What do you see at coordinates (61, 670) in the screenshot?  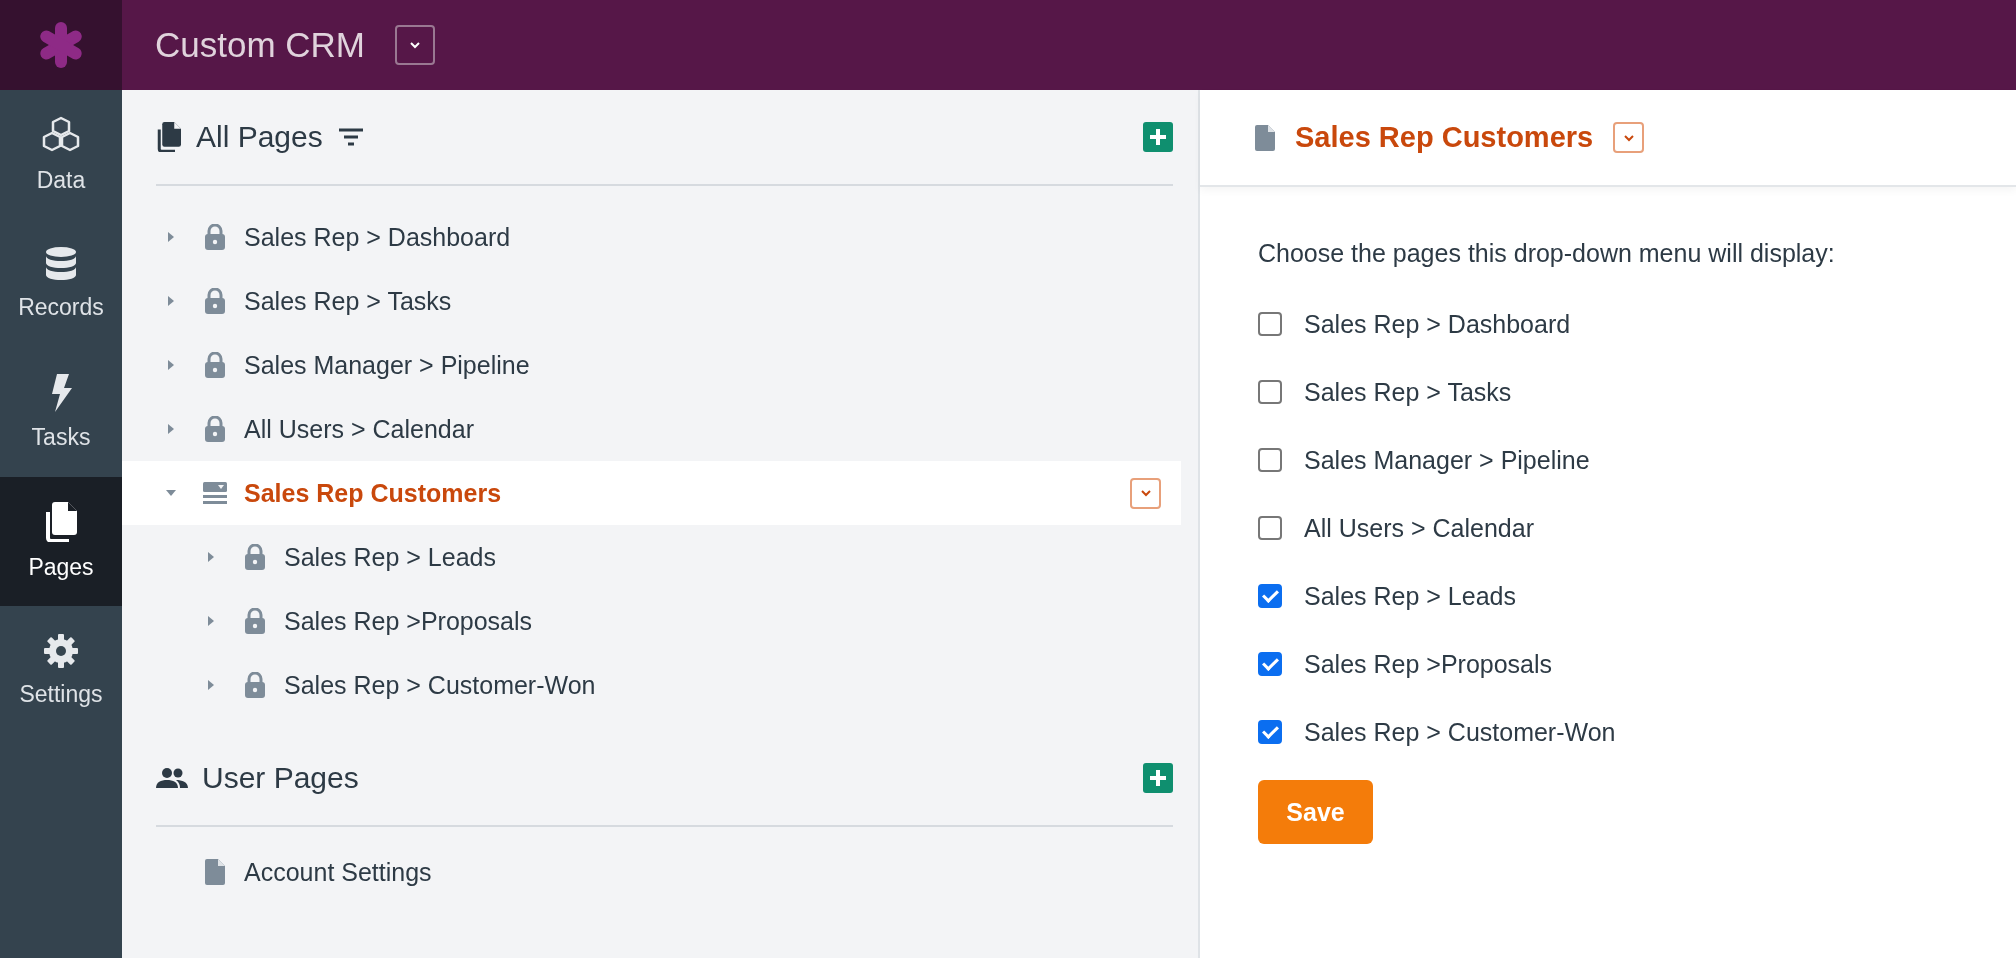 I see `nav-item: Settings` at bounding box center [61, 670].